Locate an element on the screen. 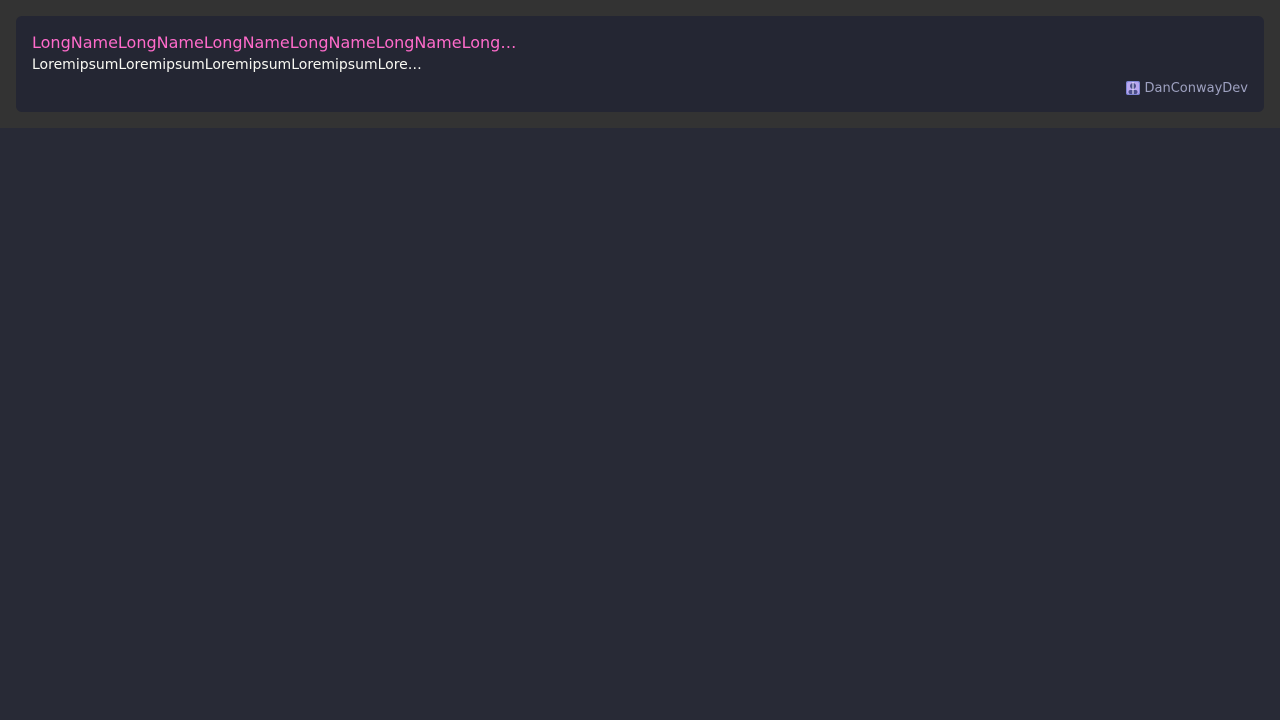 The image size is (1280, 720). owner-link: DanConwayDev is located at coordinates (1186, 88).